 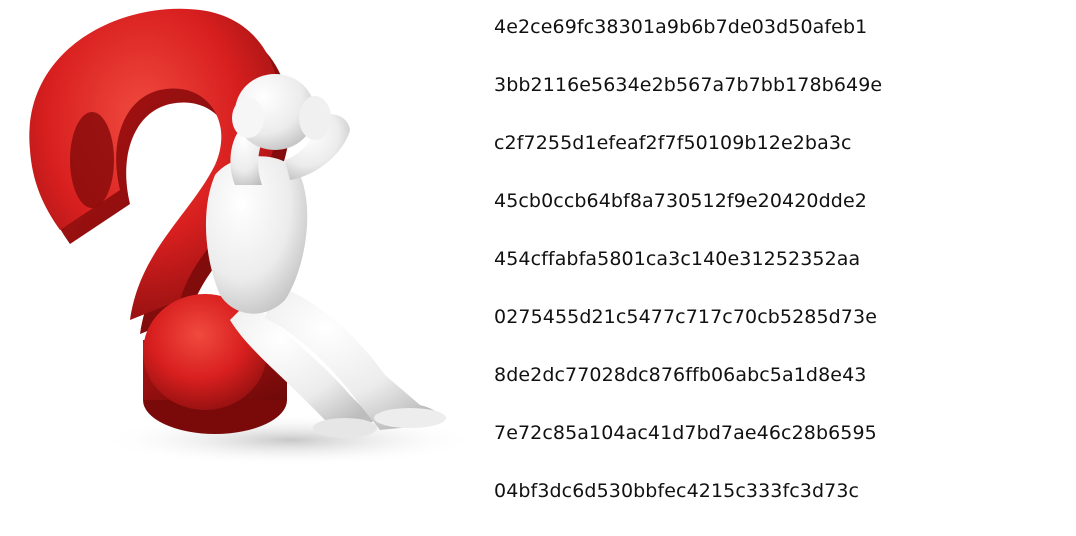 I want to click on hash-line: 0275455d21c5477c717c70cb5285d73e, so click(x=685, y=317).